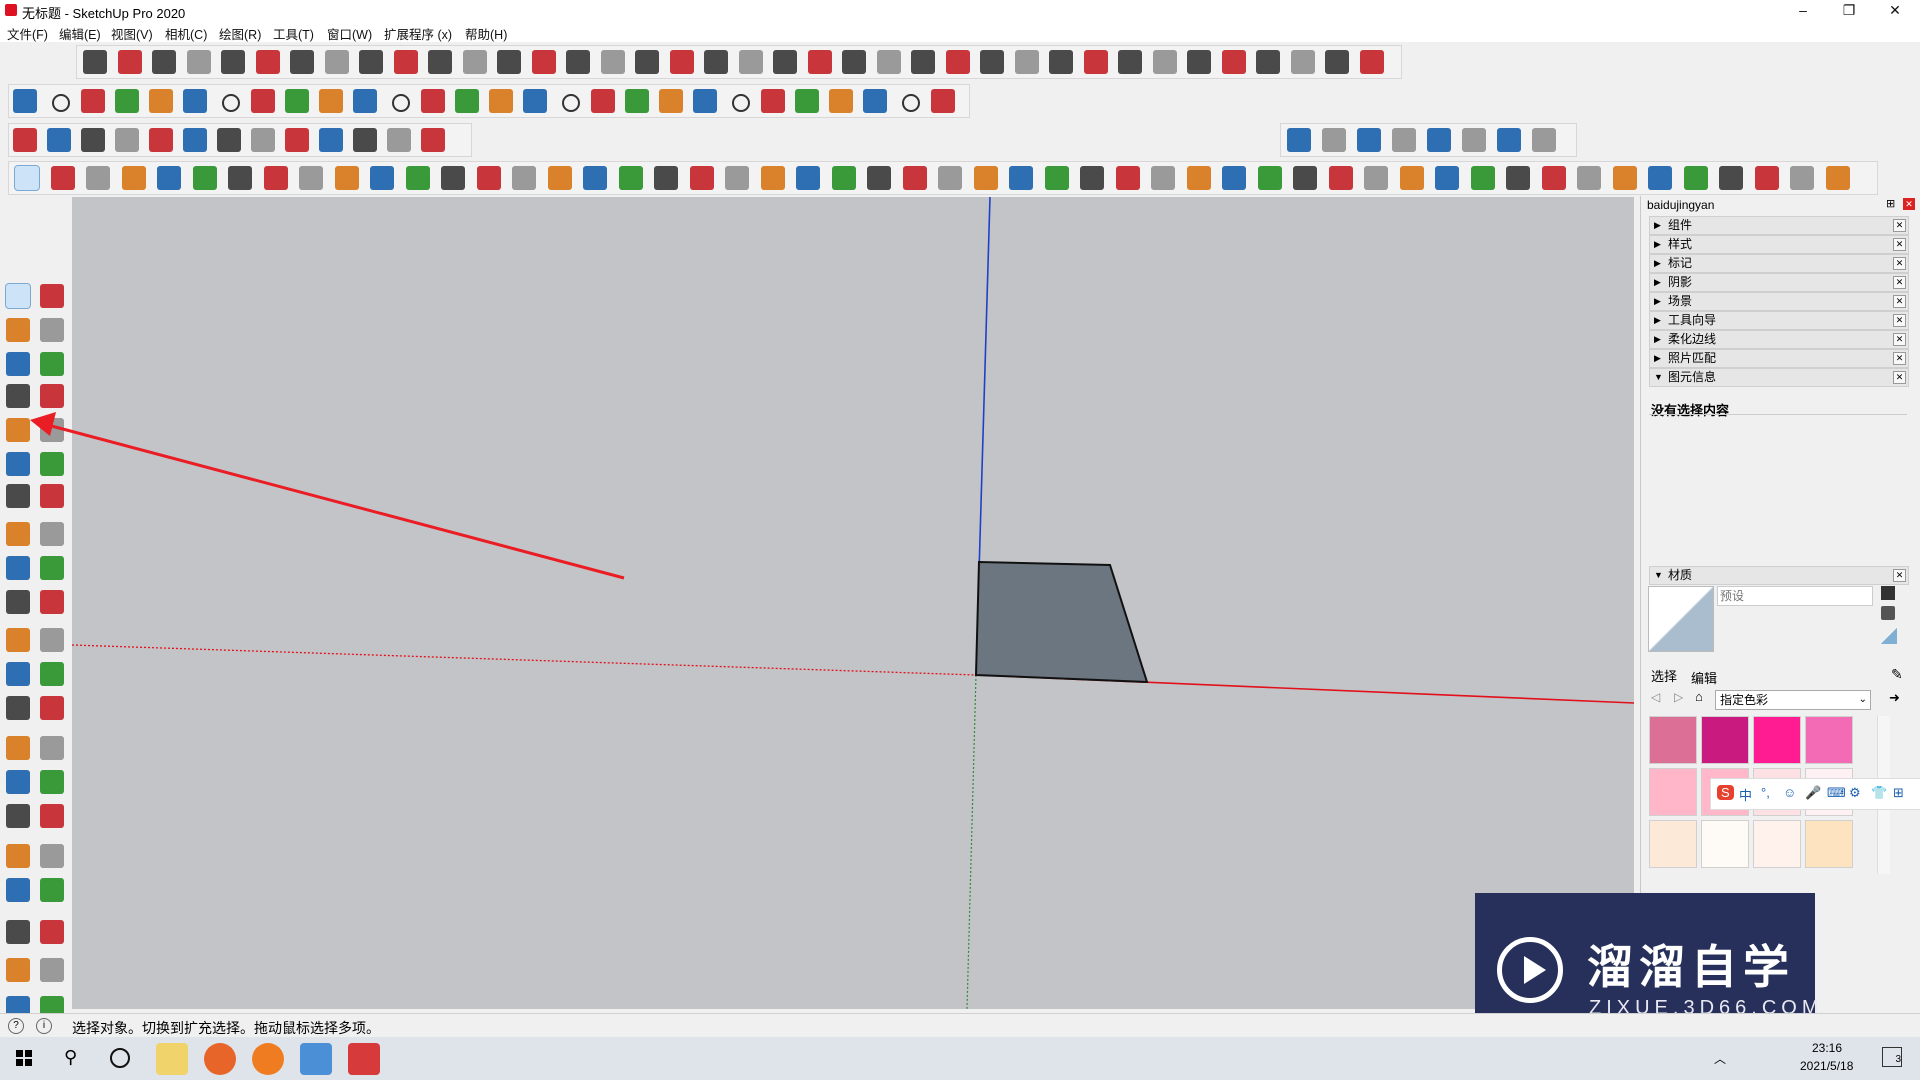  I want to click on ime-toolbar: S 中 °, ☺ 🎤 ⌨ ⚙ 👕 ⊞, so click(1815, 794).